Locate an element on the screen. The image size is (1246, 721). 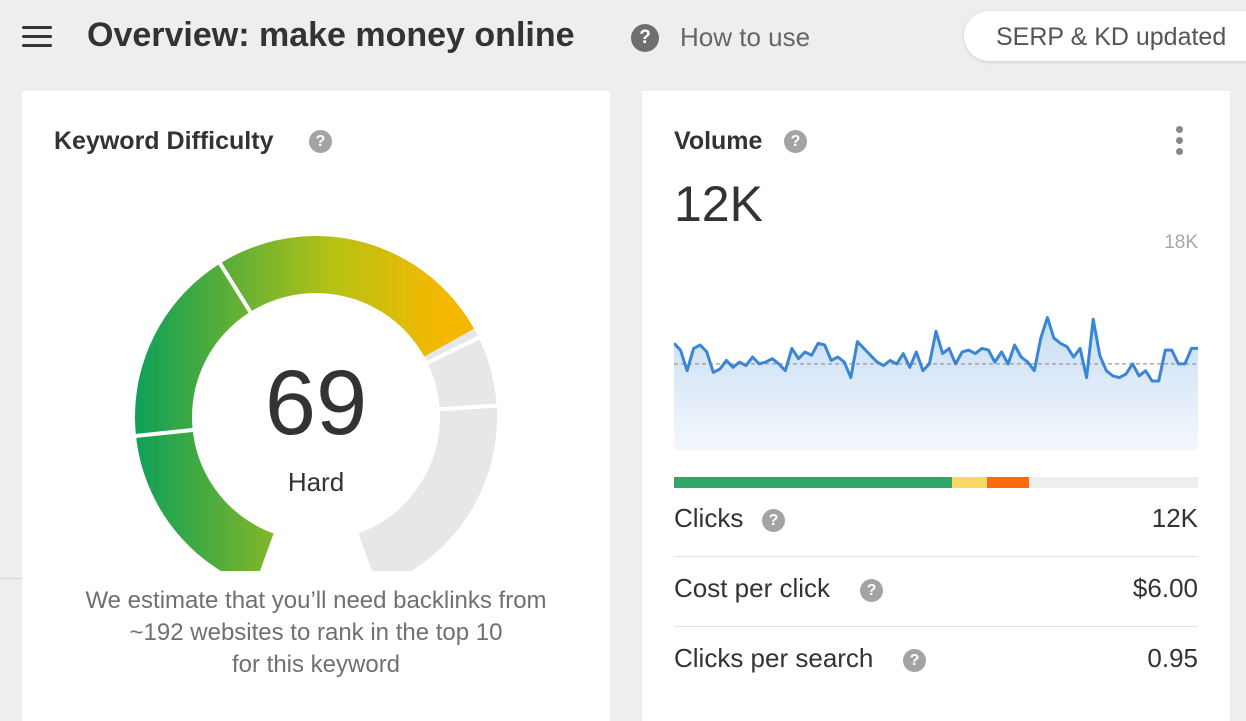
metric-label: Clicks is located at coordinates (709, 518).